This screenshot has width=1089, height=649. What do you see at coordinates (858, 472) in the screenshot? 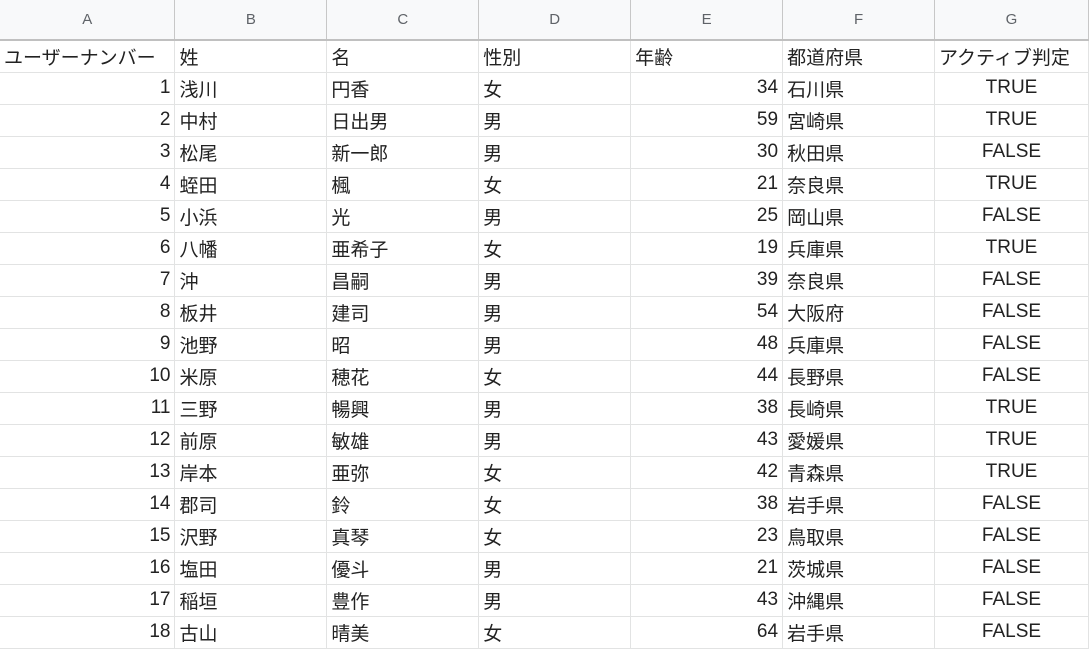
I see `cell-prefecture: 青森県` at bounding box center [858, 472].